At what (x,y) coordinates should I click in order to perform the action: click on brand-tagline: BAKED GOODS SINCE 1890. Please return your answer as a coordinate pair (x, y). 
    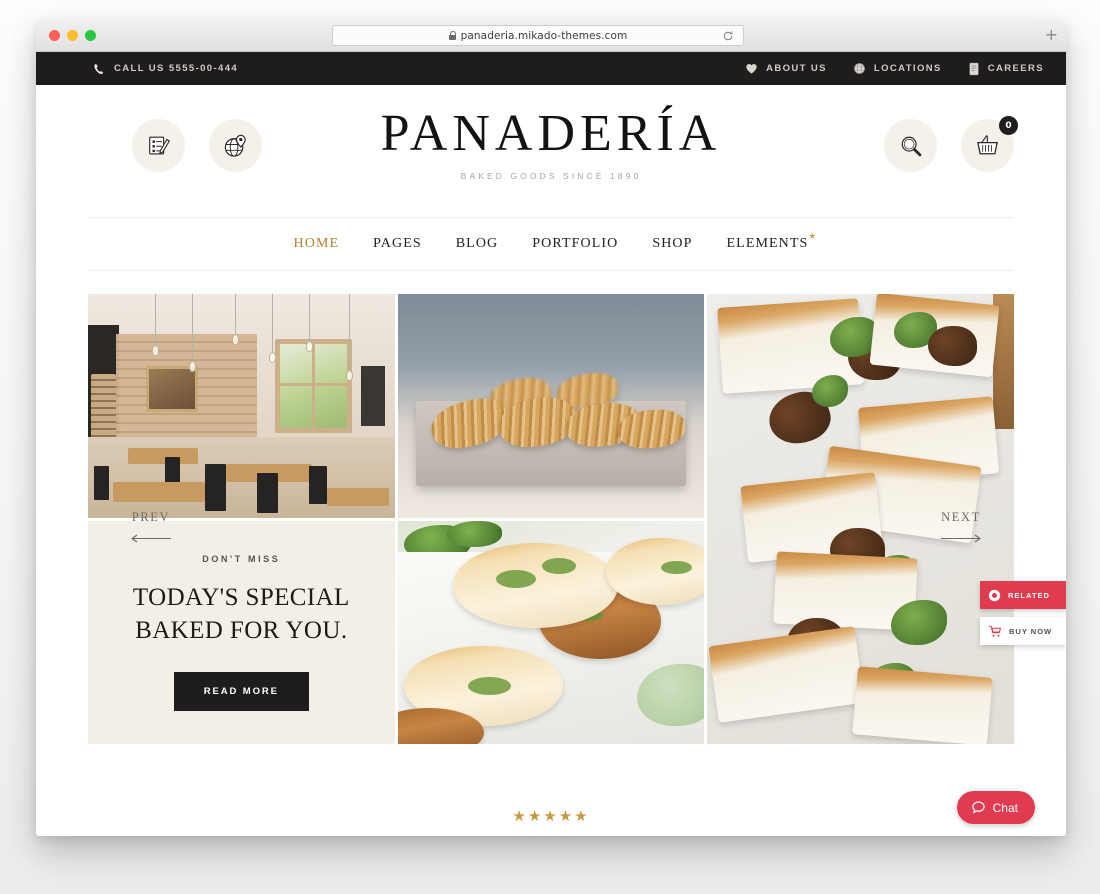
    Looking at the image, I should click on (551, 175).